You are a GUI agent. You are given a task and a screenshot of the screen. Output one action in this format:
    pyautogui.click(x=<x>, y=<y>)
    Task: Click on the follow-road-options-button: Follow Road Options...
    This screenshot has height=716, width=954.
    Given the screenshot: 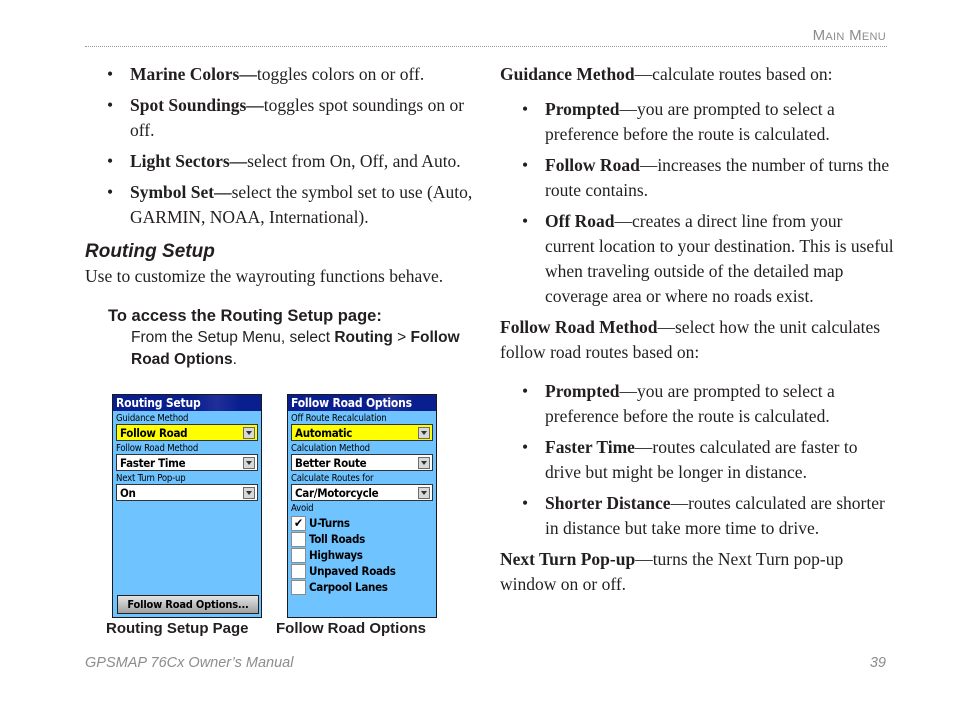 What is the action you would take?
    pyautogui.click(x=188, y=604)
    